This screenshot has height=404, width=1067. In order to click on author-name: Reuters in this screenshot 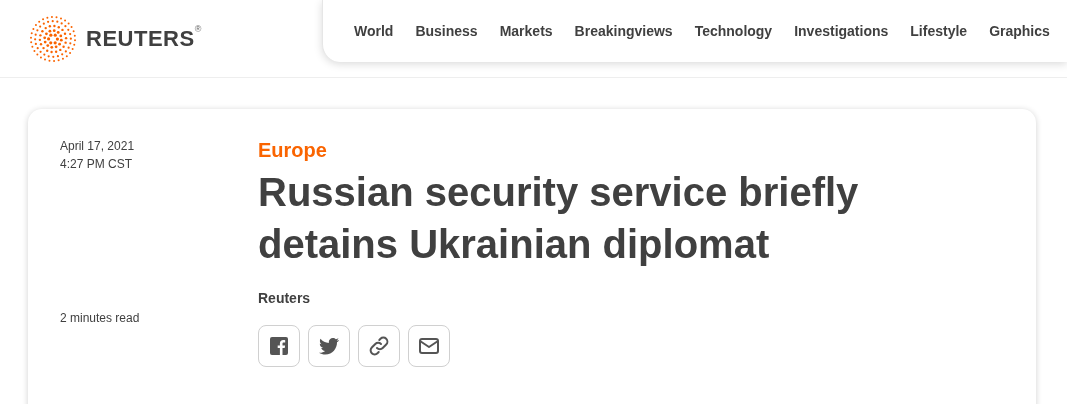, I will do `click(284, 298)`.